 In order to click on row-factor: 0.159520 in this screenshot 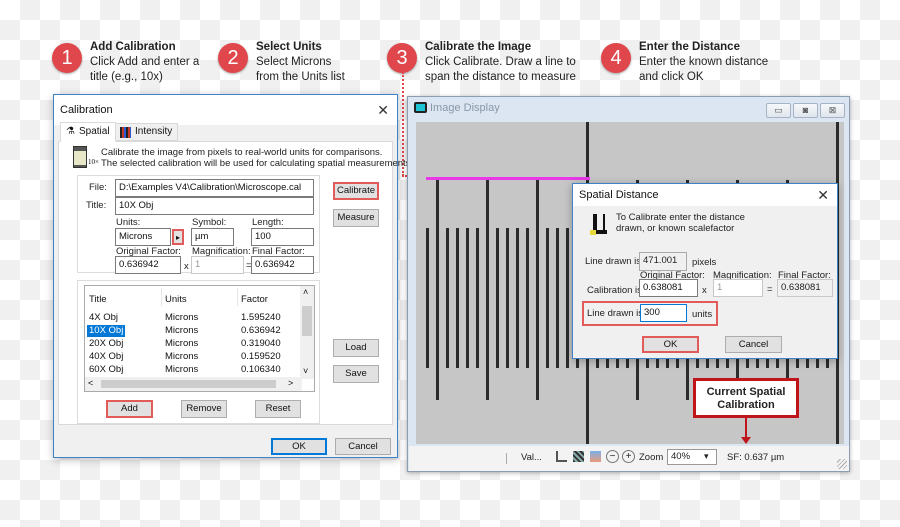, I will do `click(261, 356)`.